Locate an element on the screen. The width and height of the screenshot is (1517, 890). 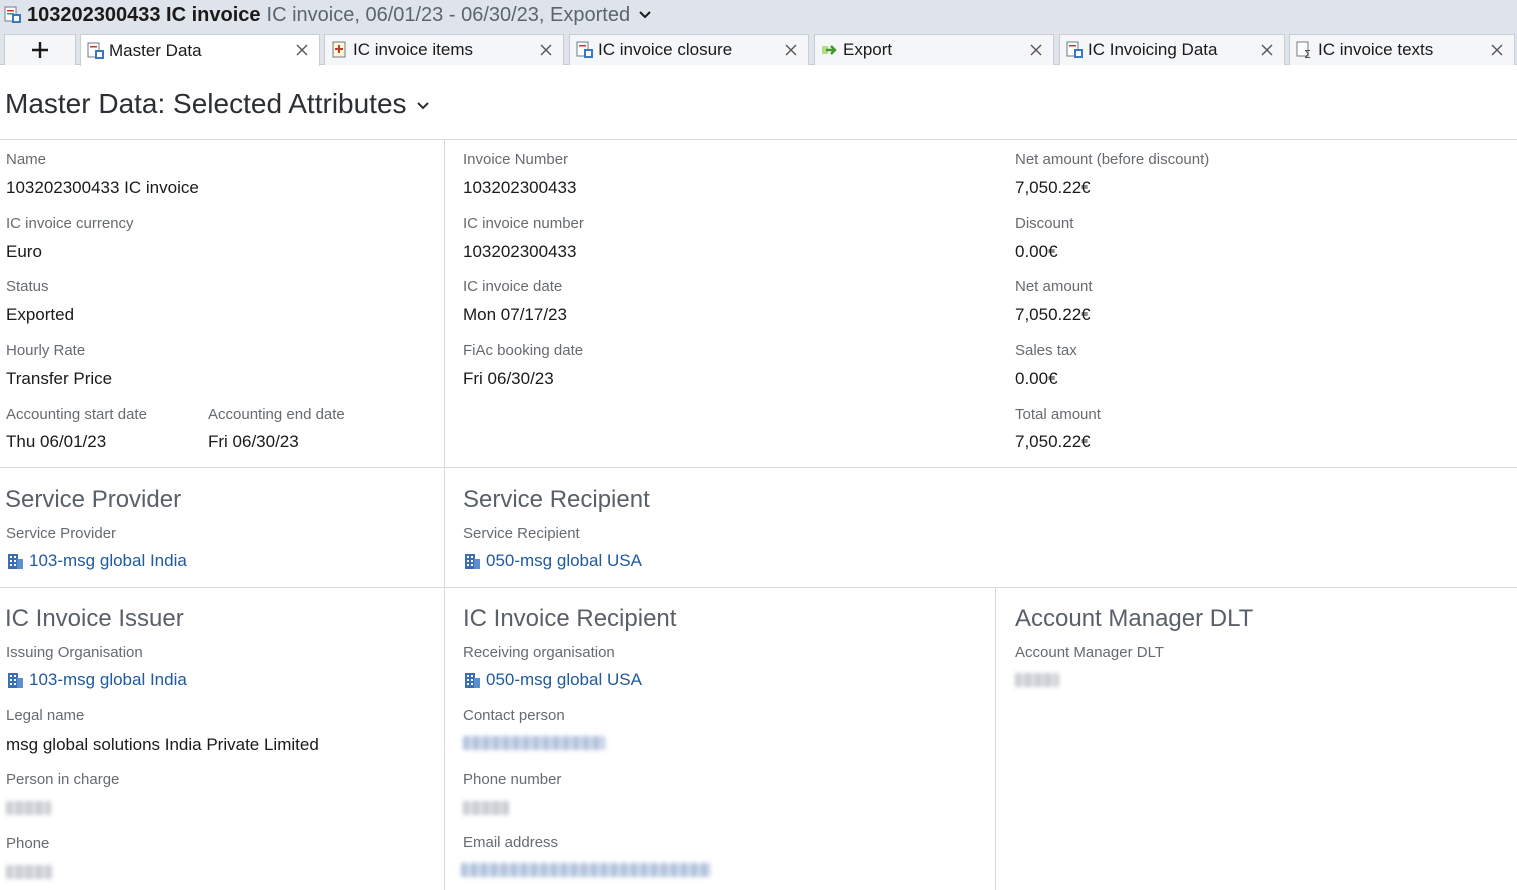
plus-icon is located at coordinates (40, 50).